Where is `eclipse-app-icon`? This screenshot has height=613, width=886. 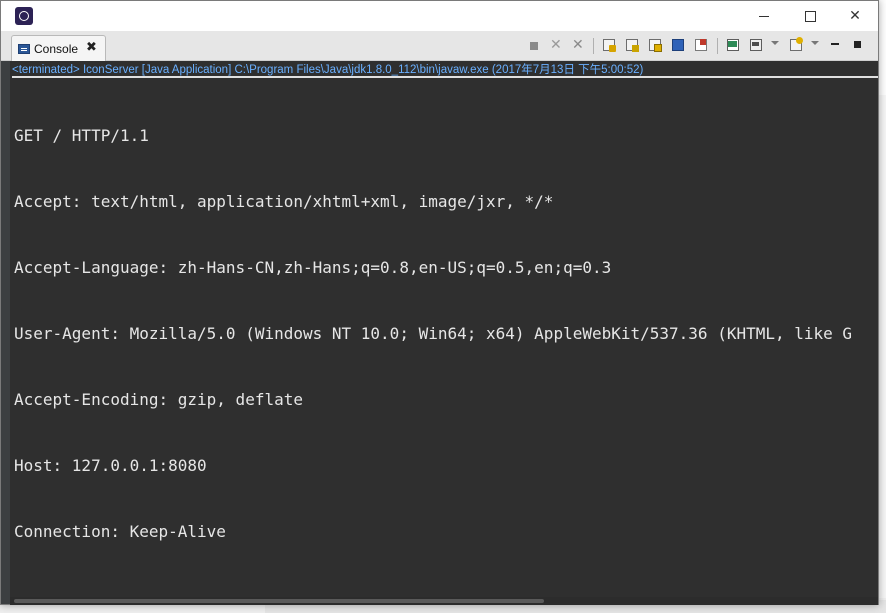 eclipse-app-icon is located at coordinates (24, 16).